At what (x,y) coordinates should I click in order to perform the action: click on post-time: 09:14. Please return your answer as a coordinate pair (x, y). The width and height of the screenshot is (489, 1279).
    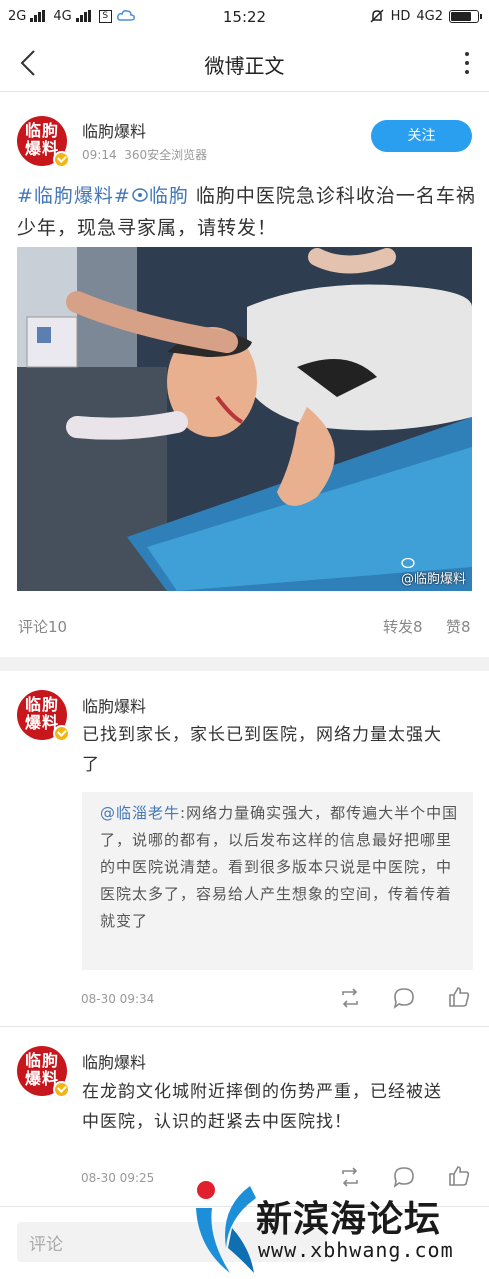
    Looking at the image, I should click on (99, 155).